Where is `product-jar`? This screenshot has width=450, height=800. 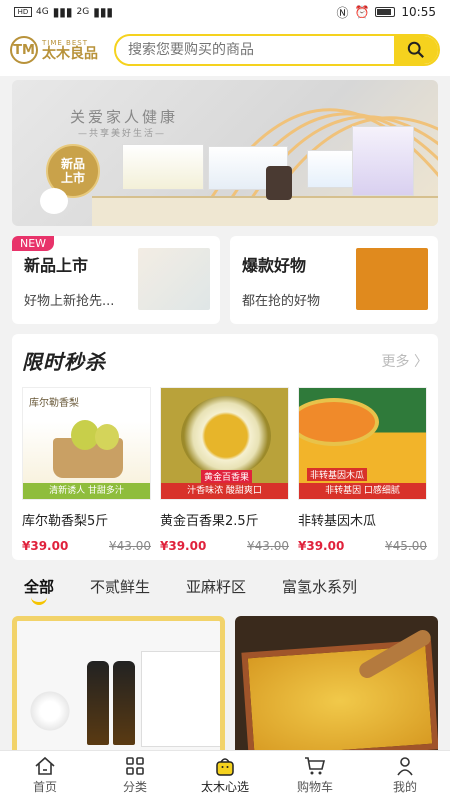 product-jar is located at coordinates (279, 183).